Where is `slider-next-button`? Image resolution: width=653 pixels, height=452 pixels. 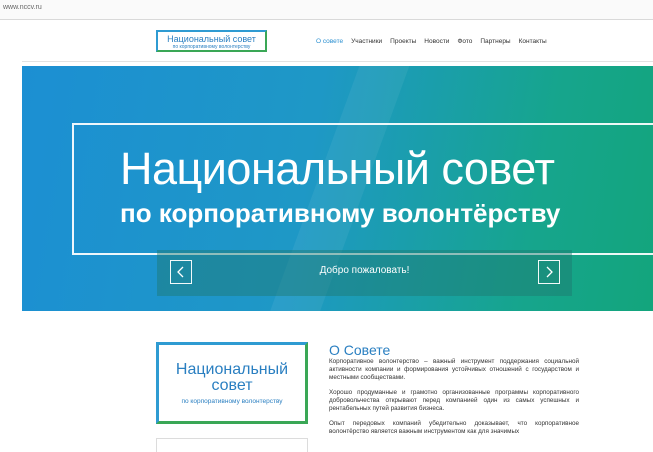 slider-next-button is located at coordinates (549, 272).